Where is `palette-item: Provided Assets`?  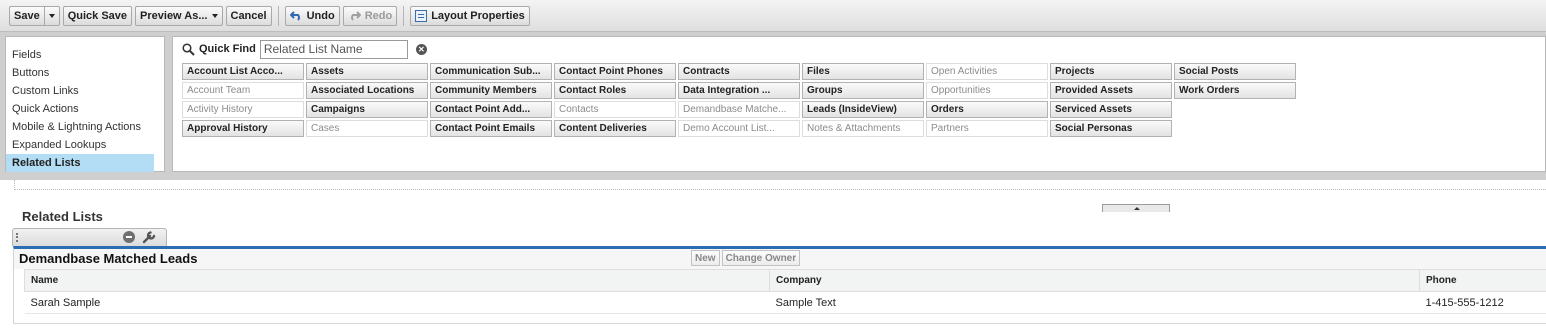
palette-item: Provided Assets is located at coordinates (1111, 90).